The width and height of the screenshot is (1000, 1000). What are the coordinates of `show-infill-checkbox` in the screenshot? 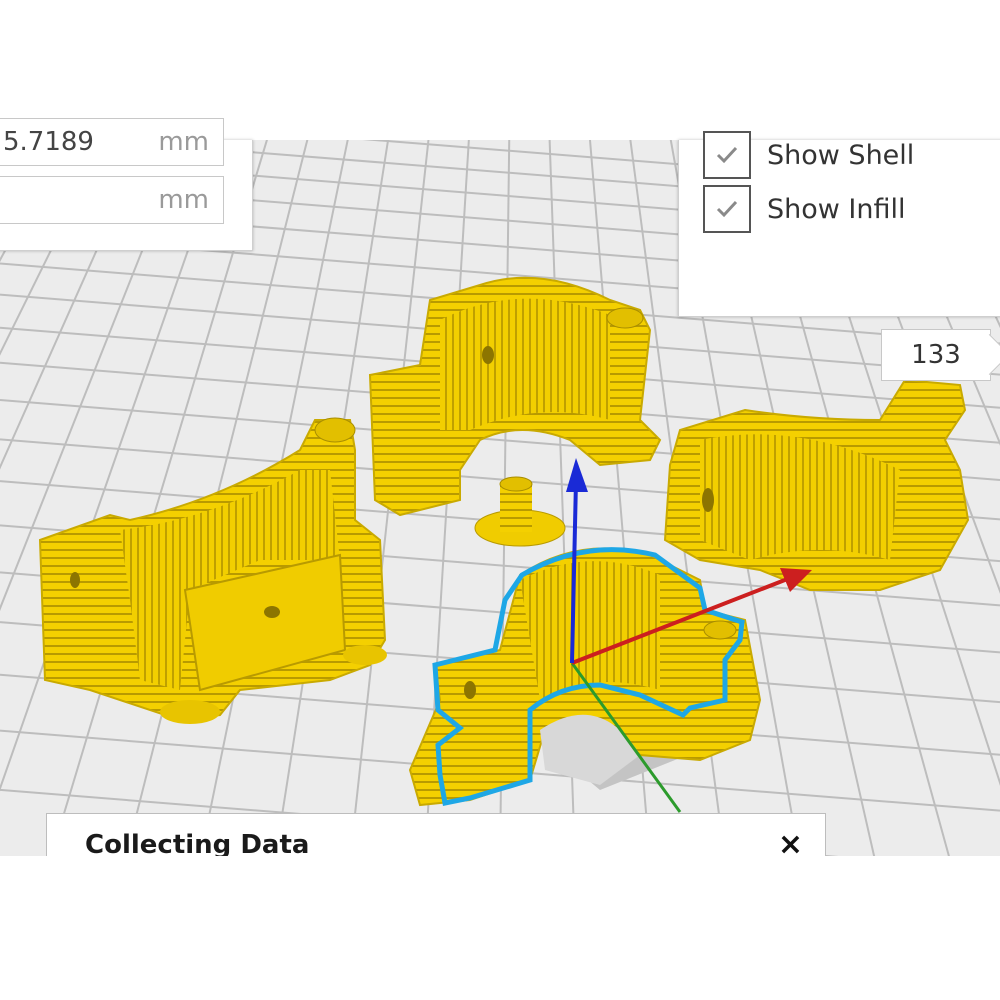 It's located at (727, 209).